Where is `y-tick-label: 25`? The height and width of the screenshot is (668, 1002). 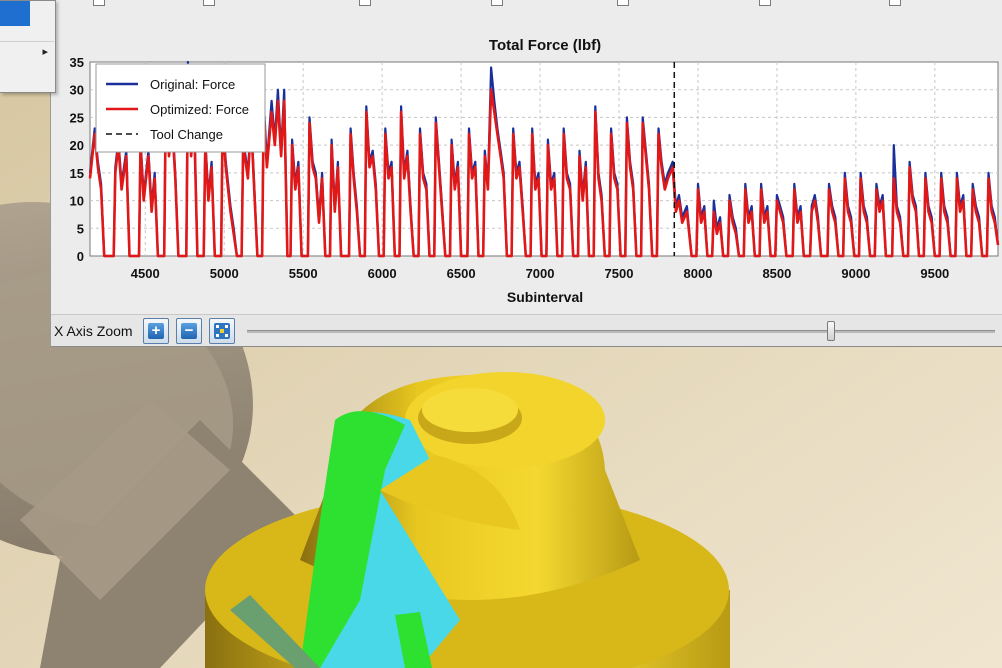
y-tick-label: 25 is located at coordinates (77, 117).